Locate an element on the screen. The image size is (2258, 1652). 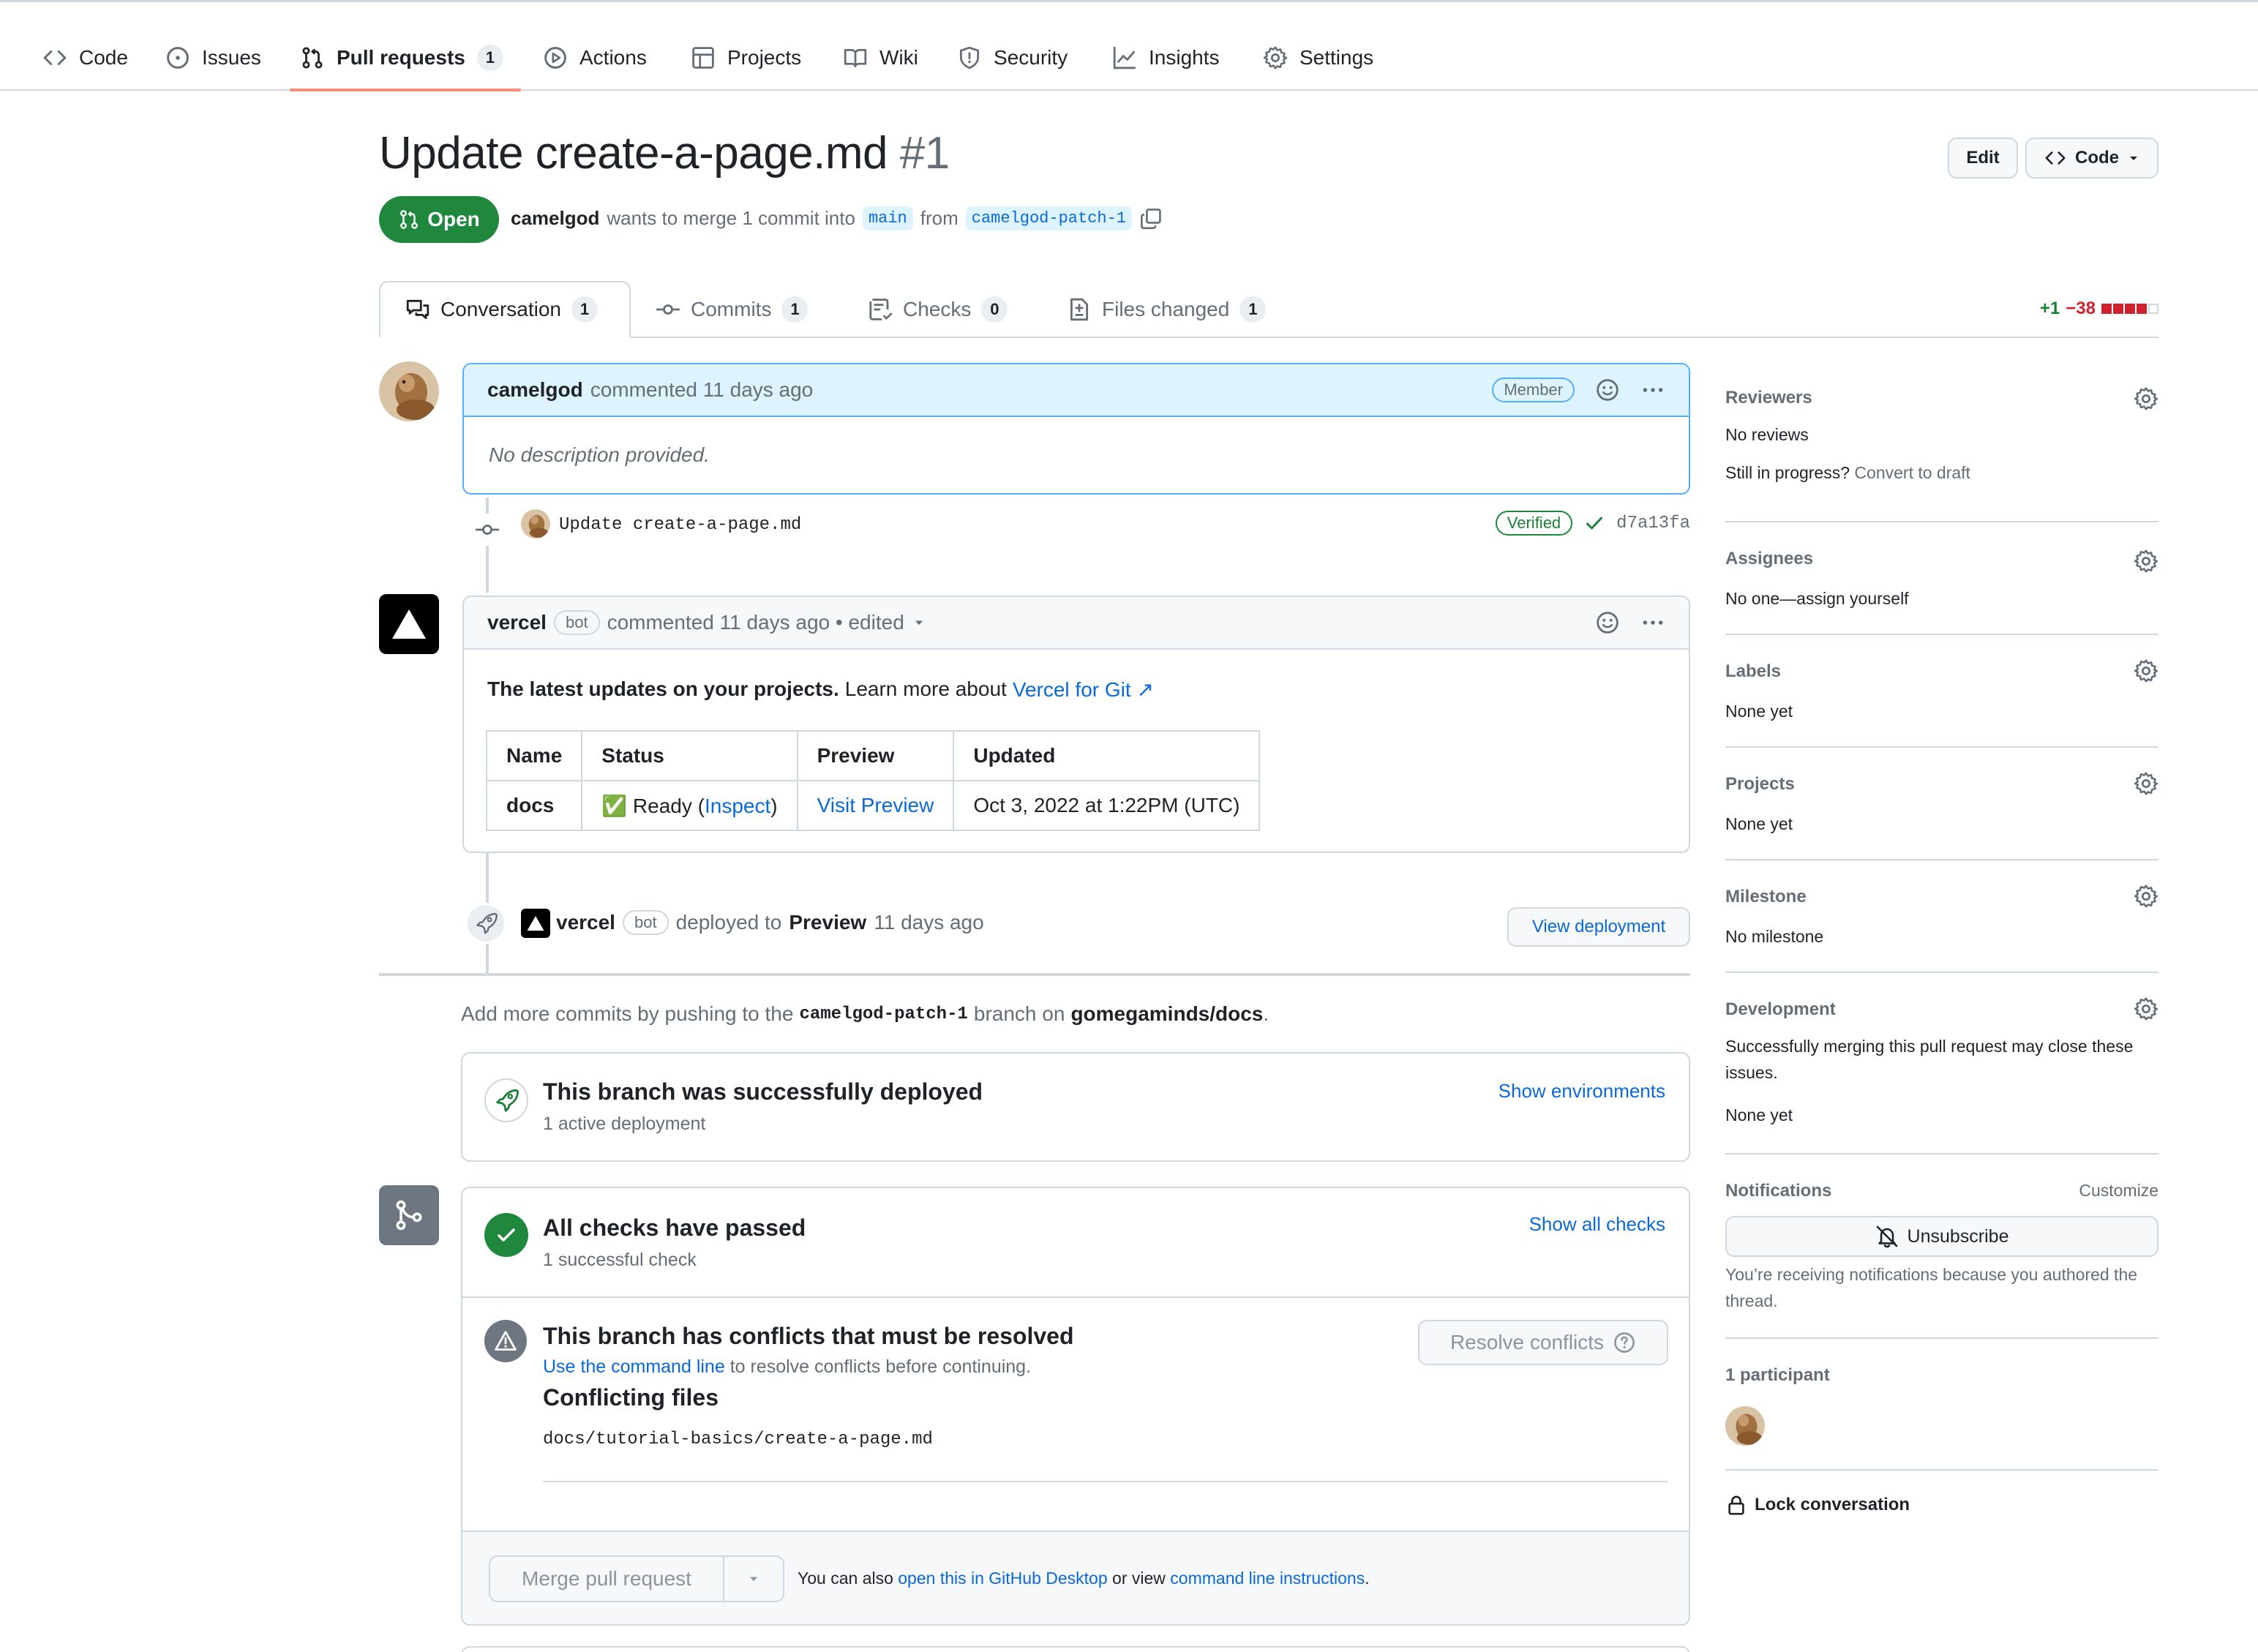
resolve-conflicts-button: Resolve conflicts is located at coordinates (1543, 1342).